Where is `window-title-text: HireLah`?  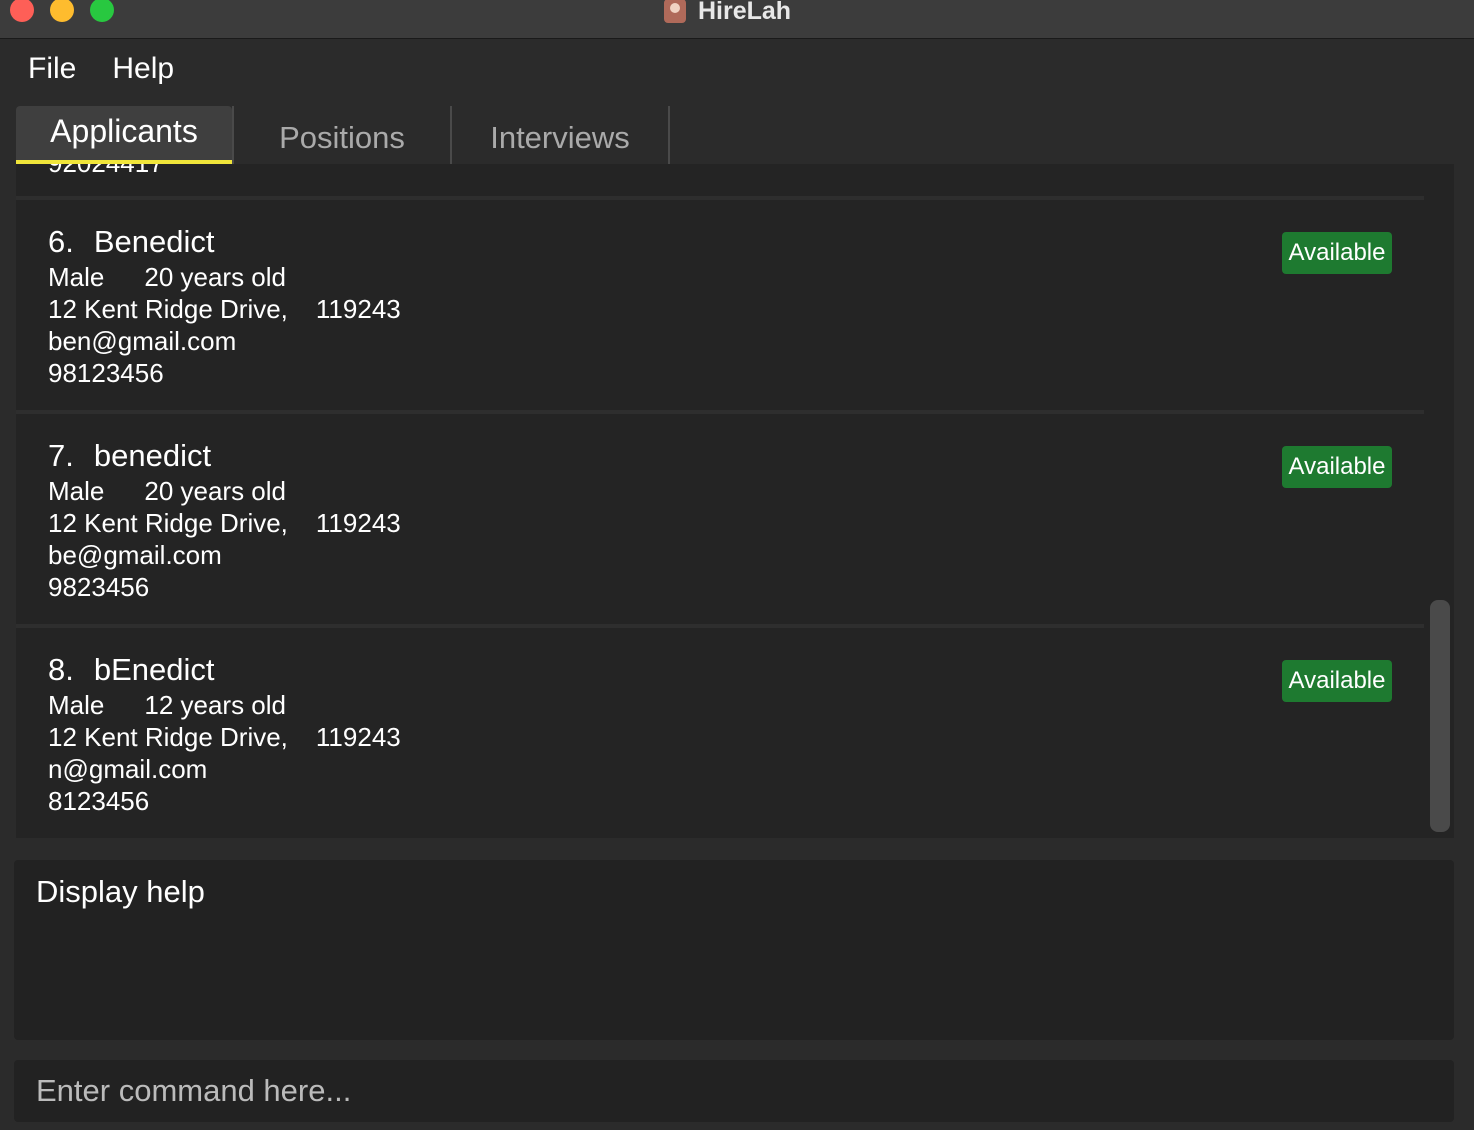
window-title-text: HireLah is located at coordinates (745, 12).